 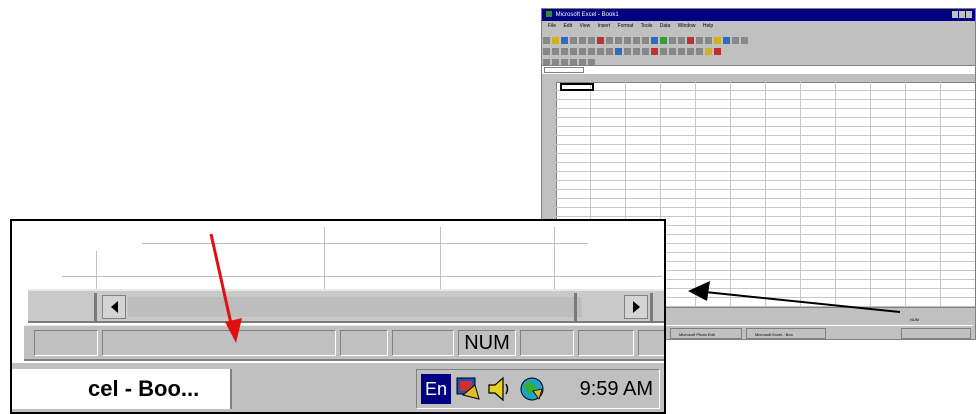 What do you see at coordinates (758, 69) in the screenshot?
I see `formula-bar` at bounding box center [758, 69].